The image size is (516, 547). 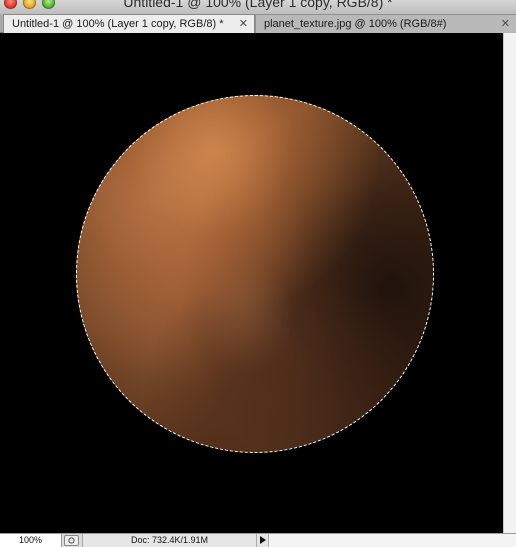 What do you see at coordinates (262, 540) in the screenshot?
I see `status-menu-arrow-icon` at bounding box center [262, 540].